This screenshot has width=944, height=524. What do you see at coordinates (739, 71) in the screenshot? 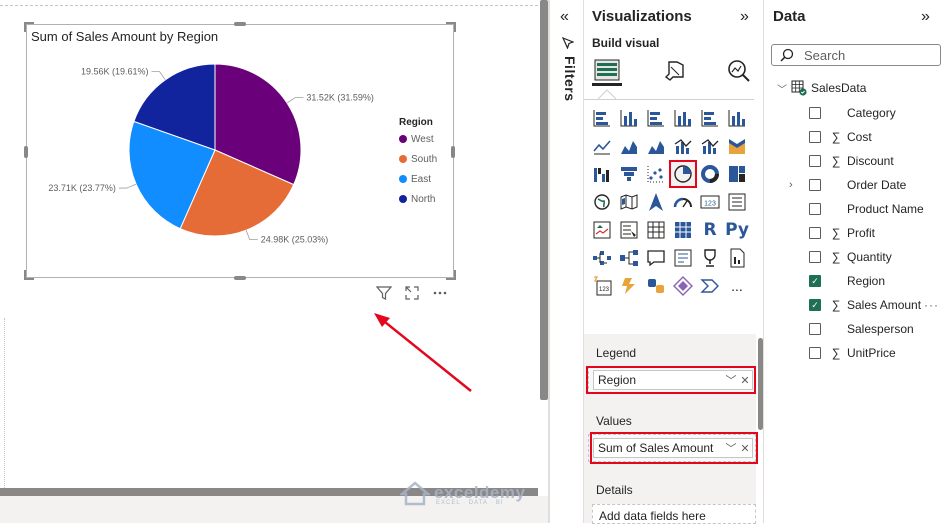
I see `analytics-tab` at bounding box center [739, 71].